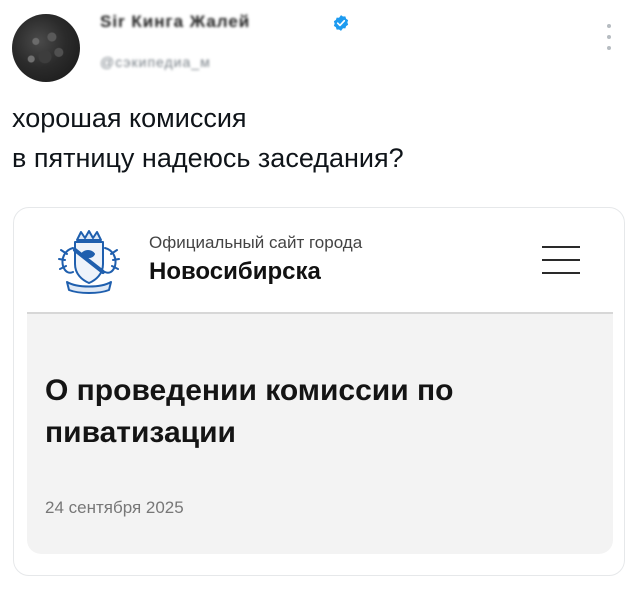  I want to click on news-date: 24 сентября 2025, so click(114, 507).